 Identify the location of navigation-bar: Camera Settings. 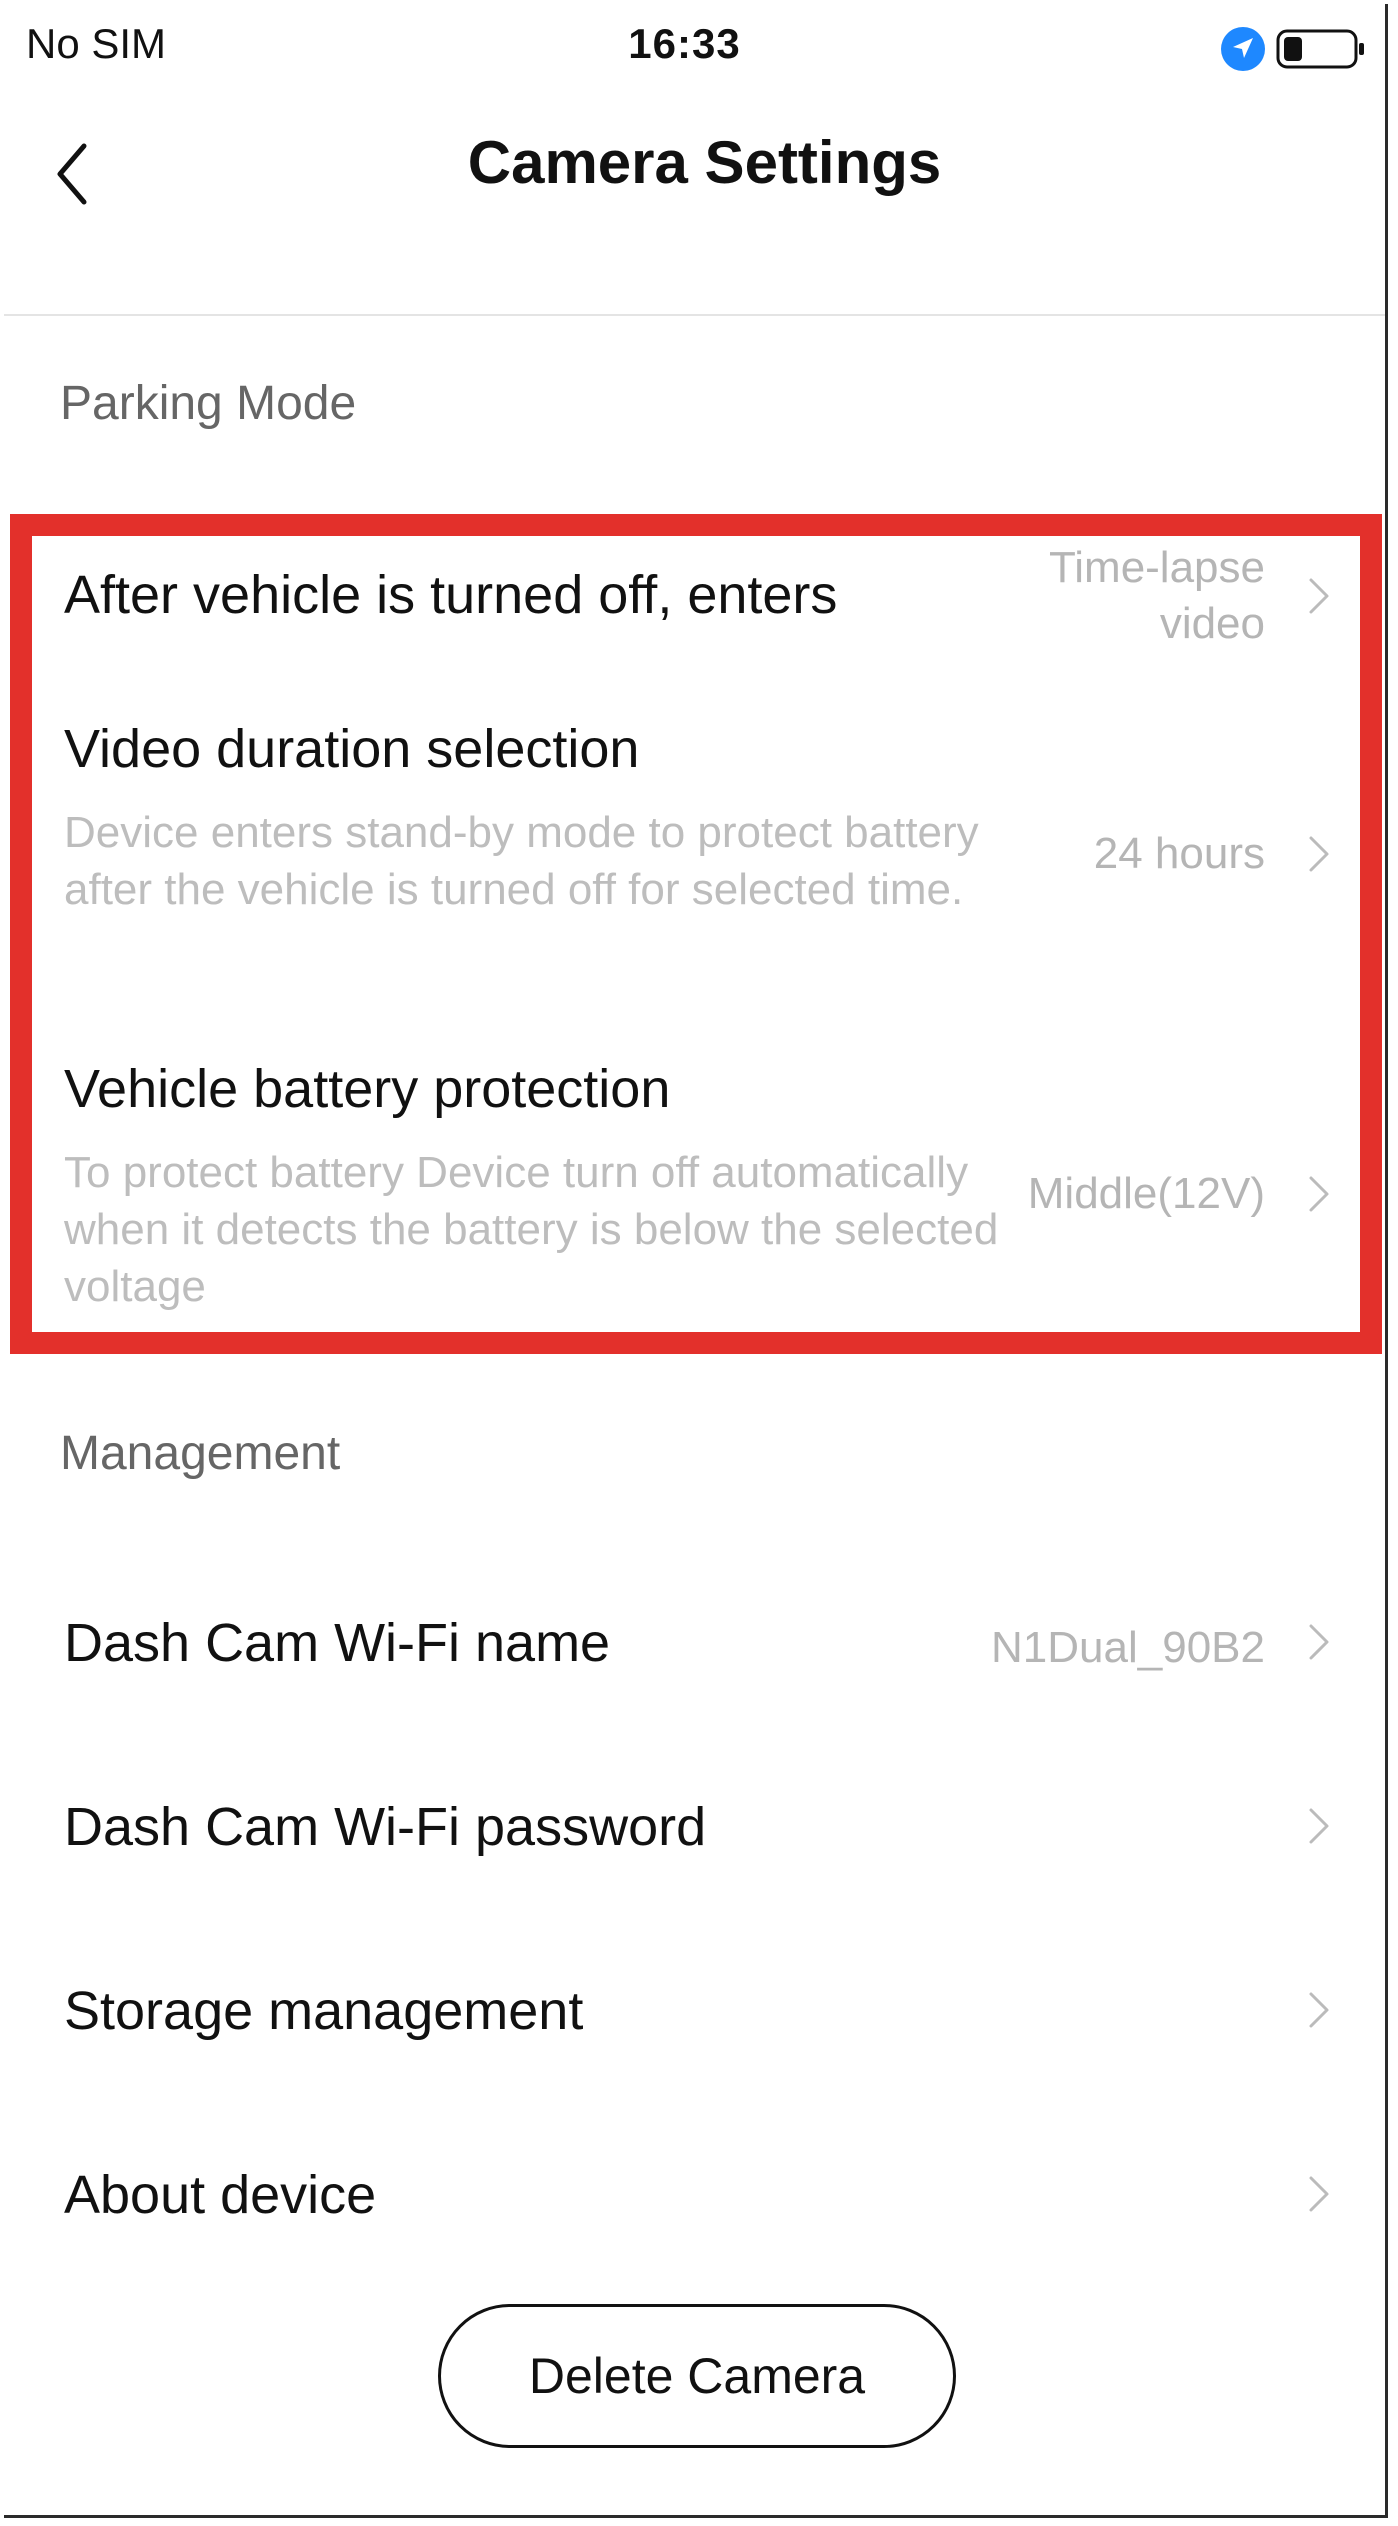
(694, 205).